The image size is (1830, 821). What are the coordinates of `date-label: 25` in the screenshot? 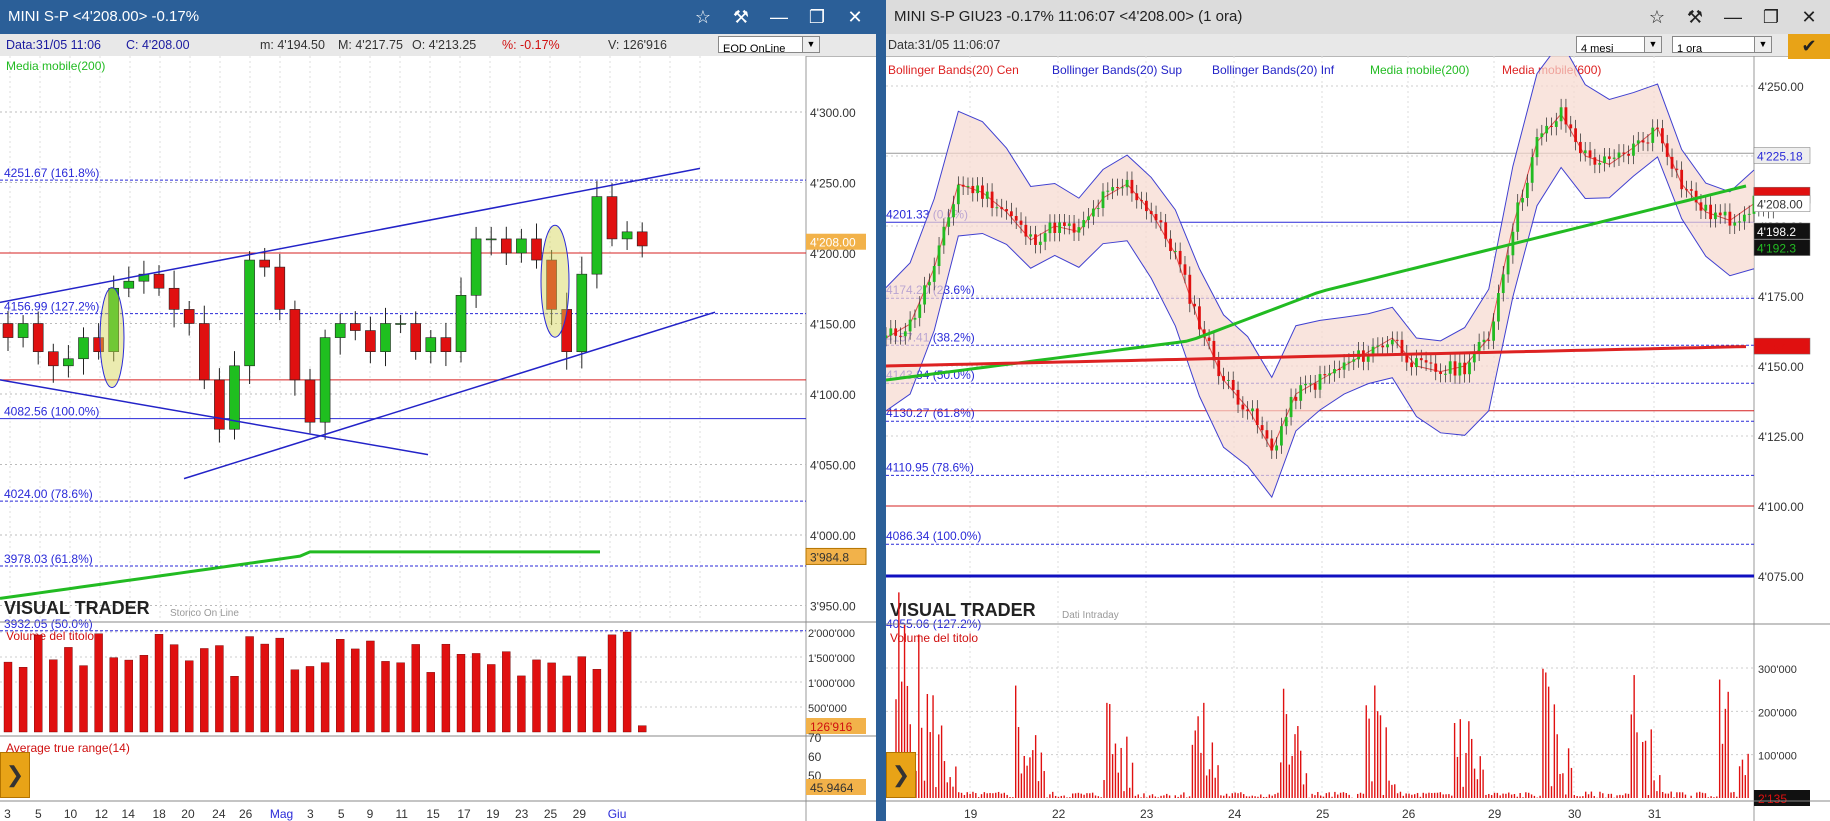 It's located at (1323, 814).